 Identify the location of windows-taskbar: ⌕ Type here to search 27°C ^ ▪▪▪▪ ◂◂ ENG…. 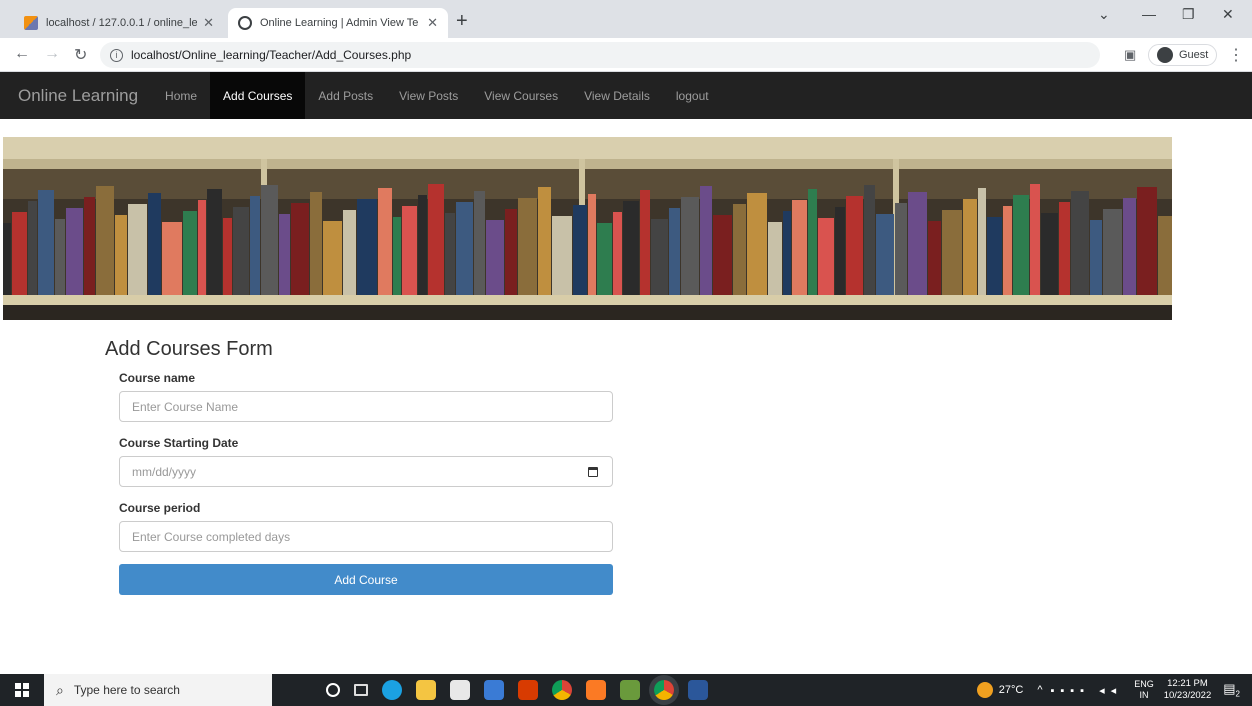
(626, 690).